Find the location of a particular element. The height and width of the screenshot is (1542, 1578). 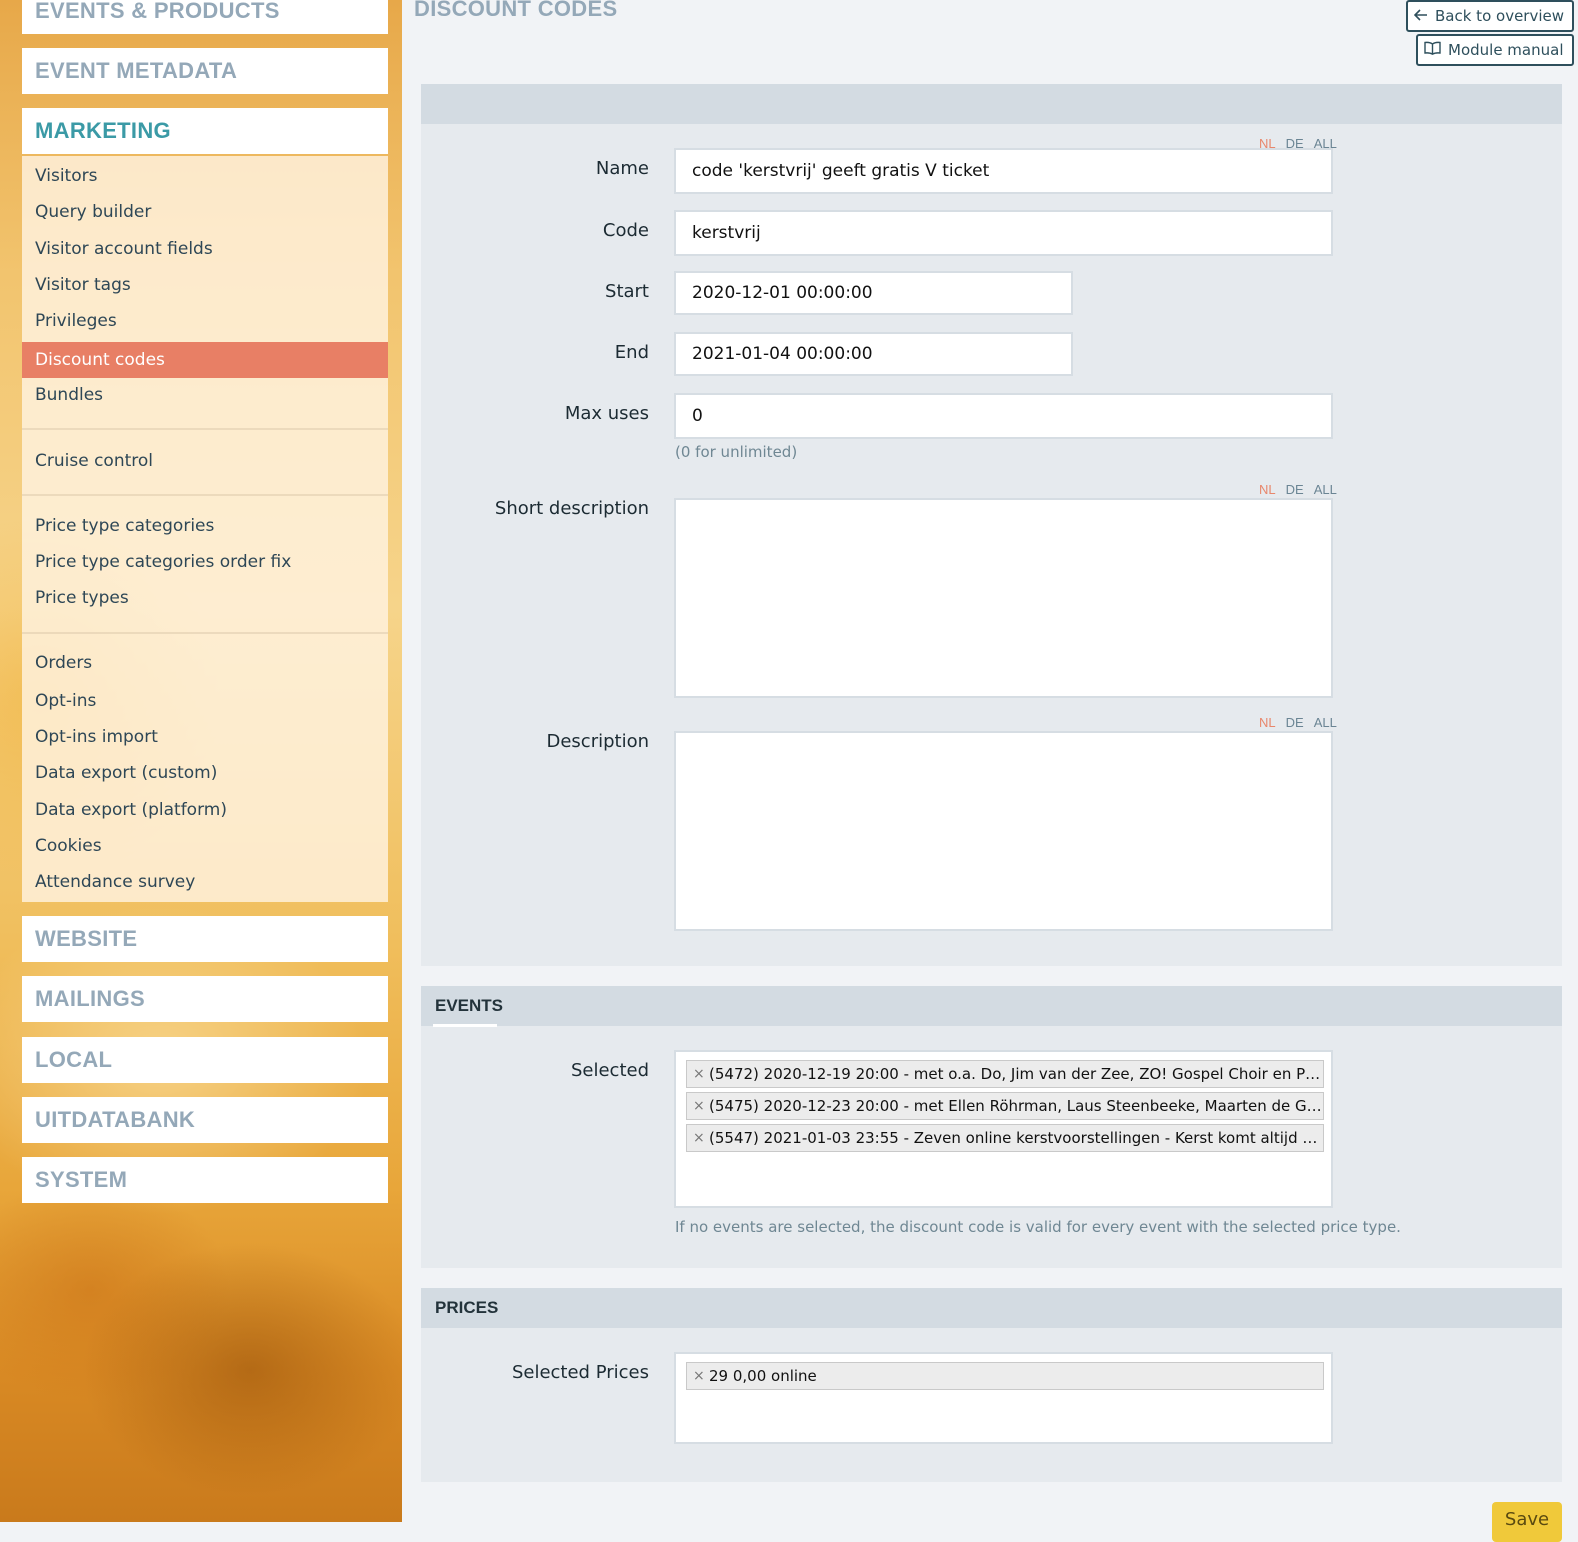

max-uses-hint: (0 for unlimited) is located at coordinates (736, 452).